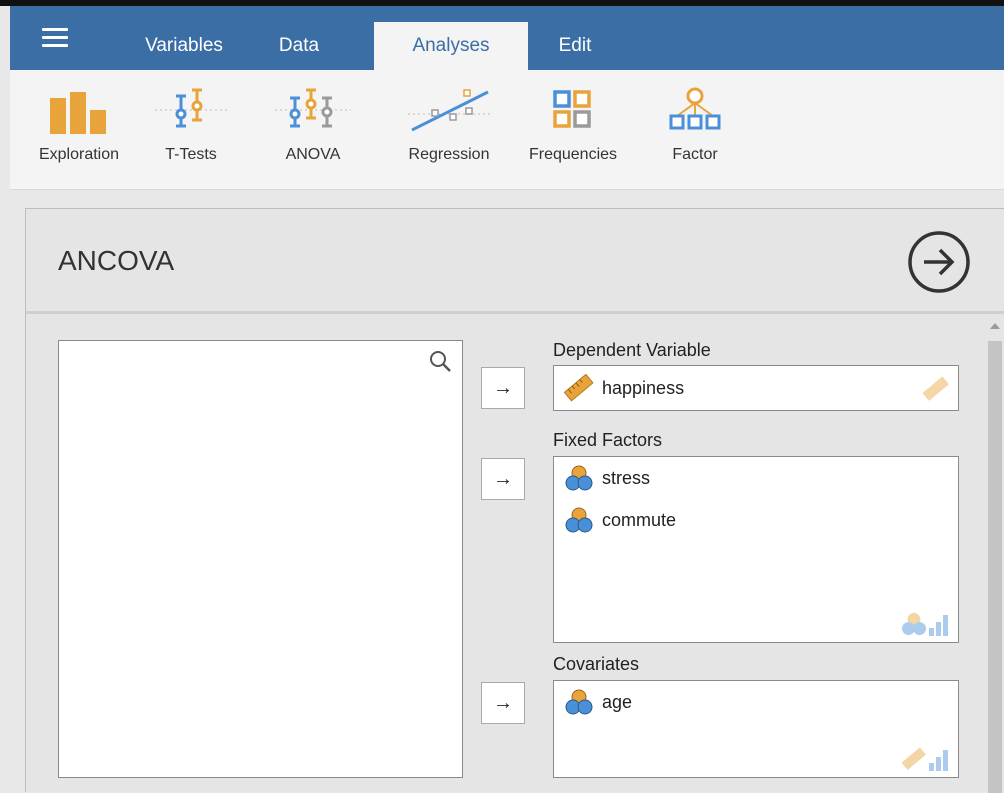  I want to click on tab-analyses-label: Analyses, so click(451, 45).